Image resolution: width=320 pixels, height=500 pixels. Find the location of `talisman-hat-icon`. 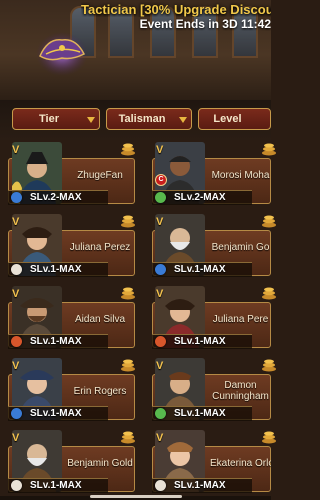

talisman-hat-icon is located at coordinates (62, 54).